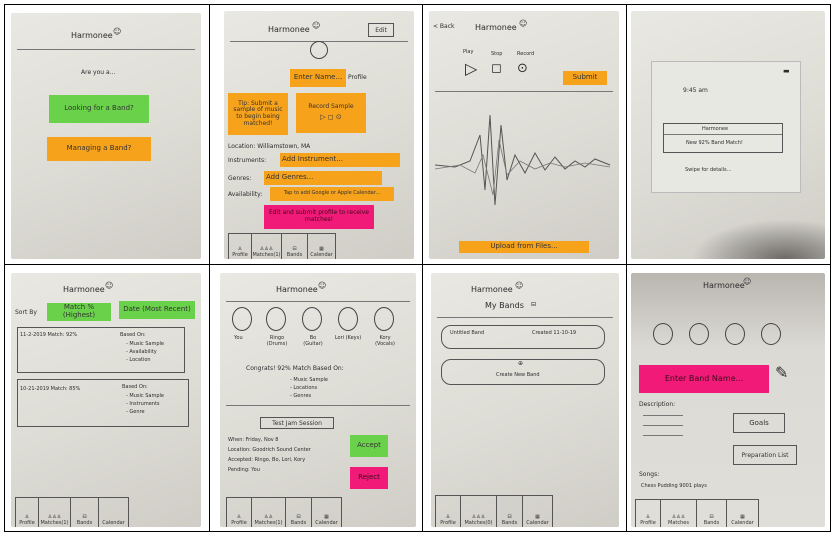 The width and height of the screenshot is (835, 536). What do you see at coordinates (523, 160) in the screenshot?
I see `waveform-sketch` at bounding box center [523, 160].